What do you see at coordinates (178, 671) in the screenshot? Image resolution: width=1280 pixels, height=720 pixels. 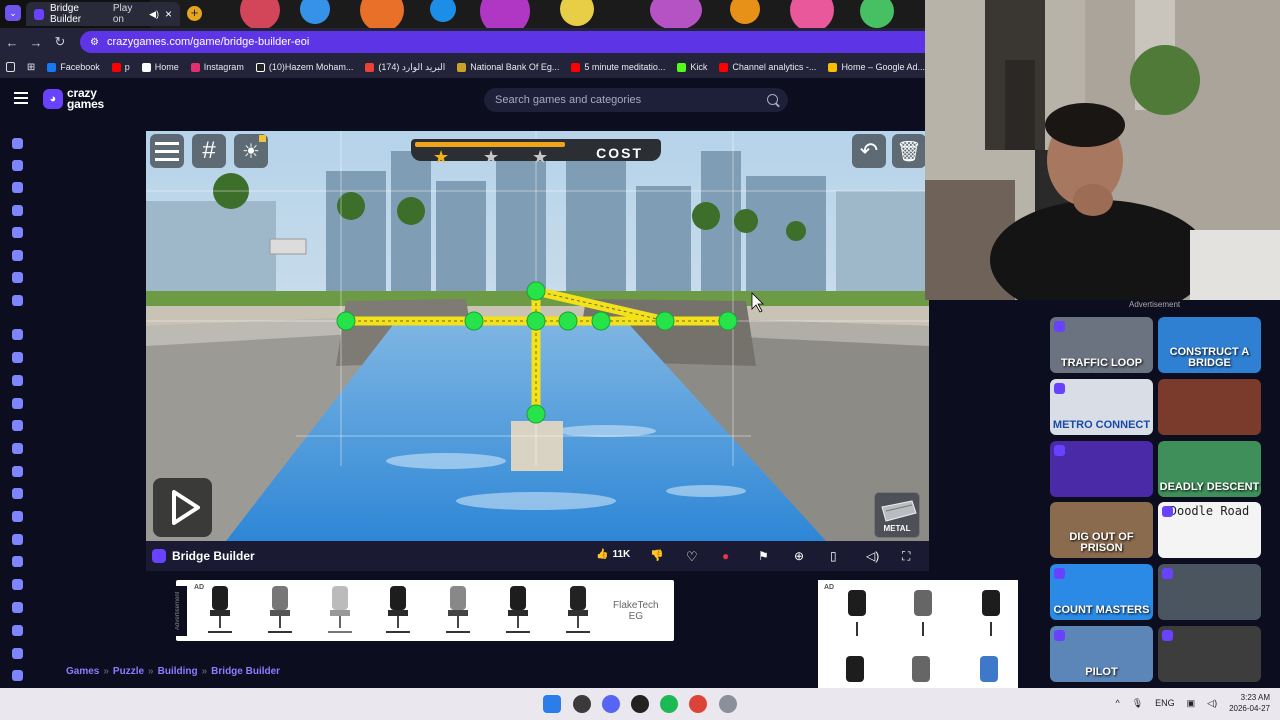 I see `breadcrumb-building: Building` at bounding box center [178, 671].